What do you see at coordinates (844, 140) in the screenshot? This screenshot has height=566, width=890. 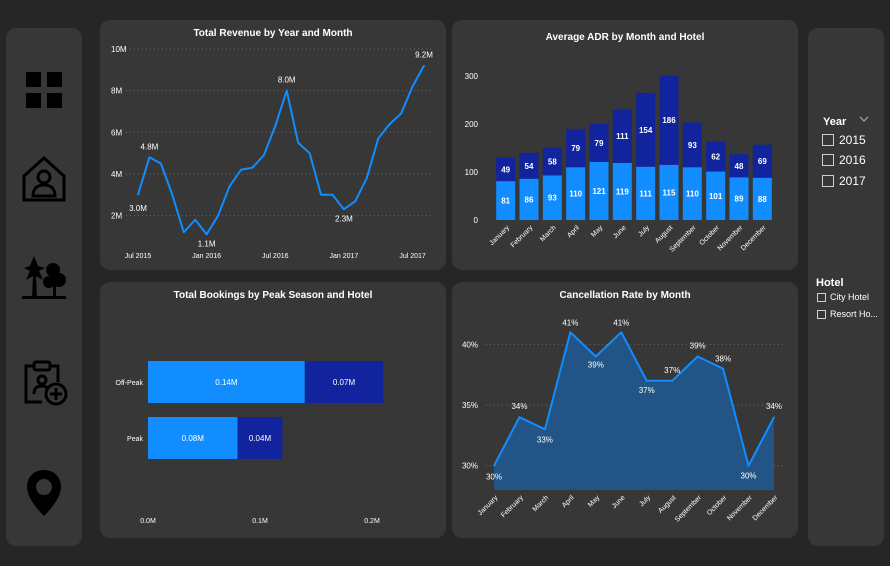 I see `year-option-2015: 2015` at bounding box center [844, 140].